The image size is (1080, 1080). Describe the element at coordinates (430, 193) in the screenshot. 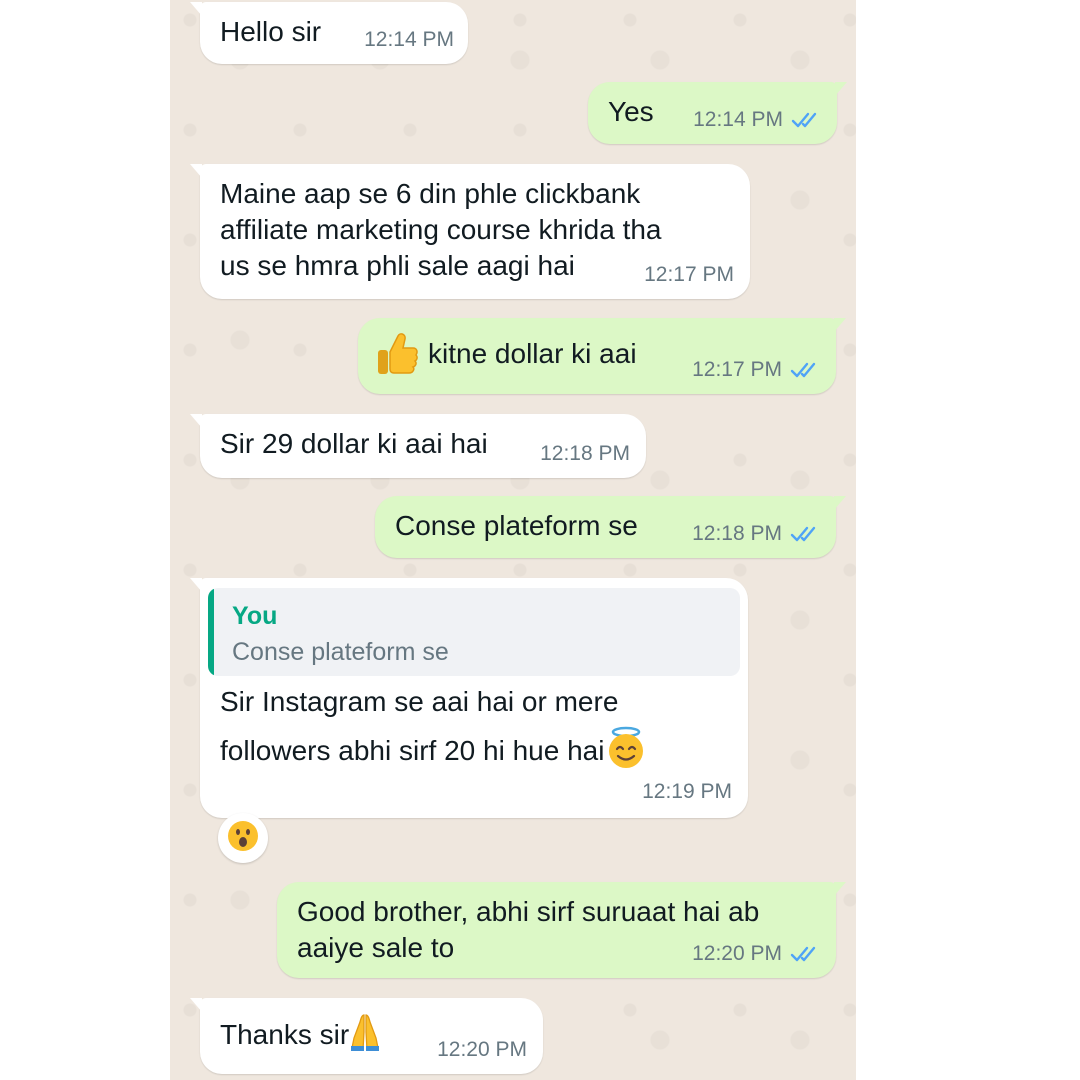

I see `message-line: Maine aap se 6 din phle clickbank` at that location.